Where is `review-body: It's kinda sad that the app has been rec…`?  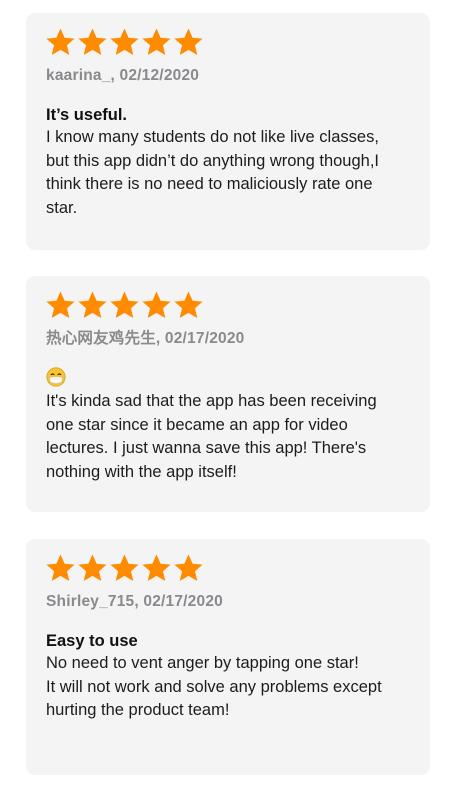 review-body: It's kinda sad that the app has been rec… is located at coordinates (211, 436).